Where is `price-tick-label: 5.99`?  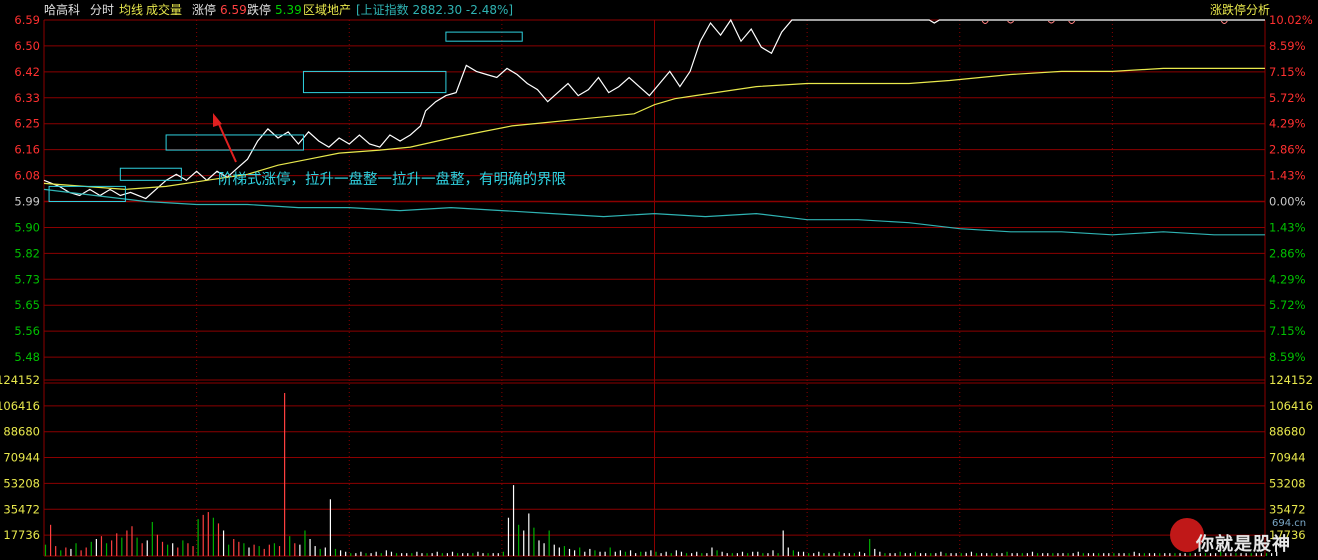
price-tick-label: 5.99 is located at coordinates (27, 202).